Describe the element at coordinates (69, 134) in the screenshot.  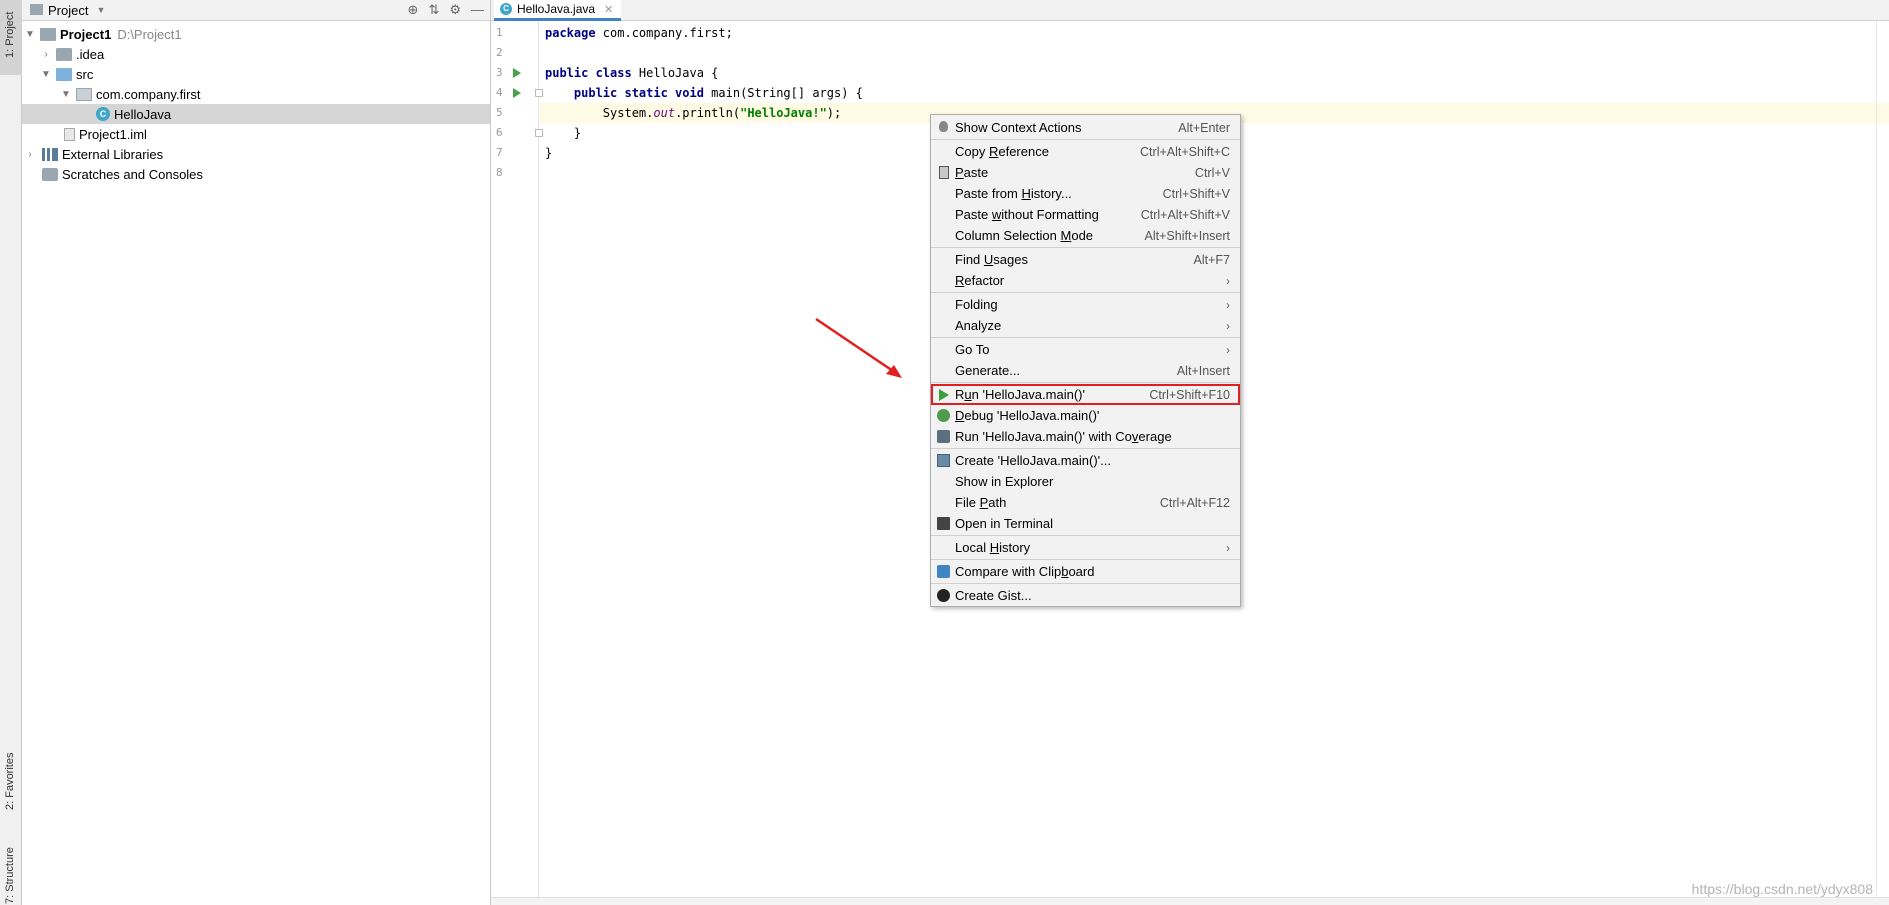
I see `iml-file-icon` at that location.